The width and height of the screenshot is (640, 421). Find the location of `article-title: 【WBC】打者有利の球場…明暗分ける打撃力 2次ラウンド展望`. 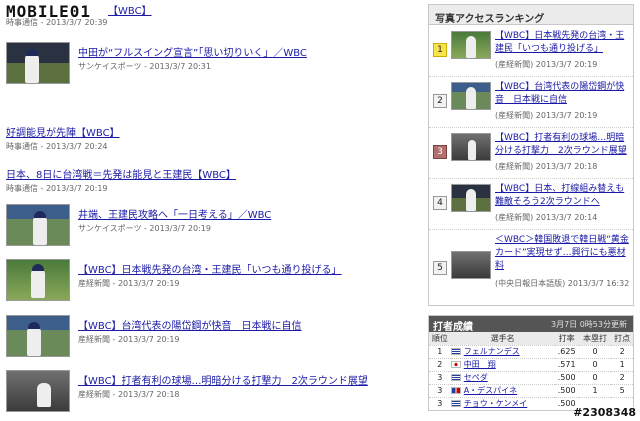

article-title: 【WBC】打者有利の球場…明暗分ける打撃力 2次ラウンド展望 is located at coordinates (223, 379).